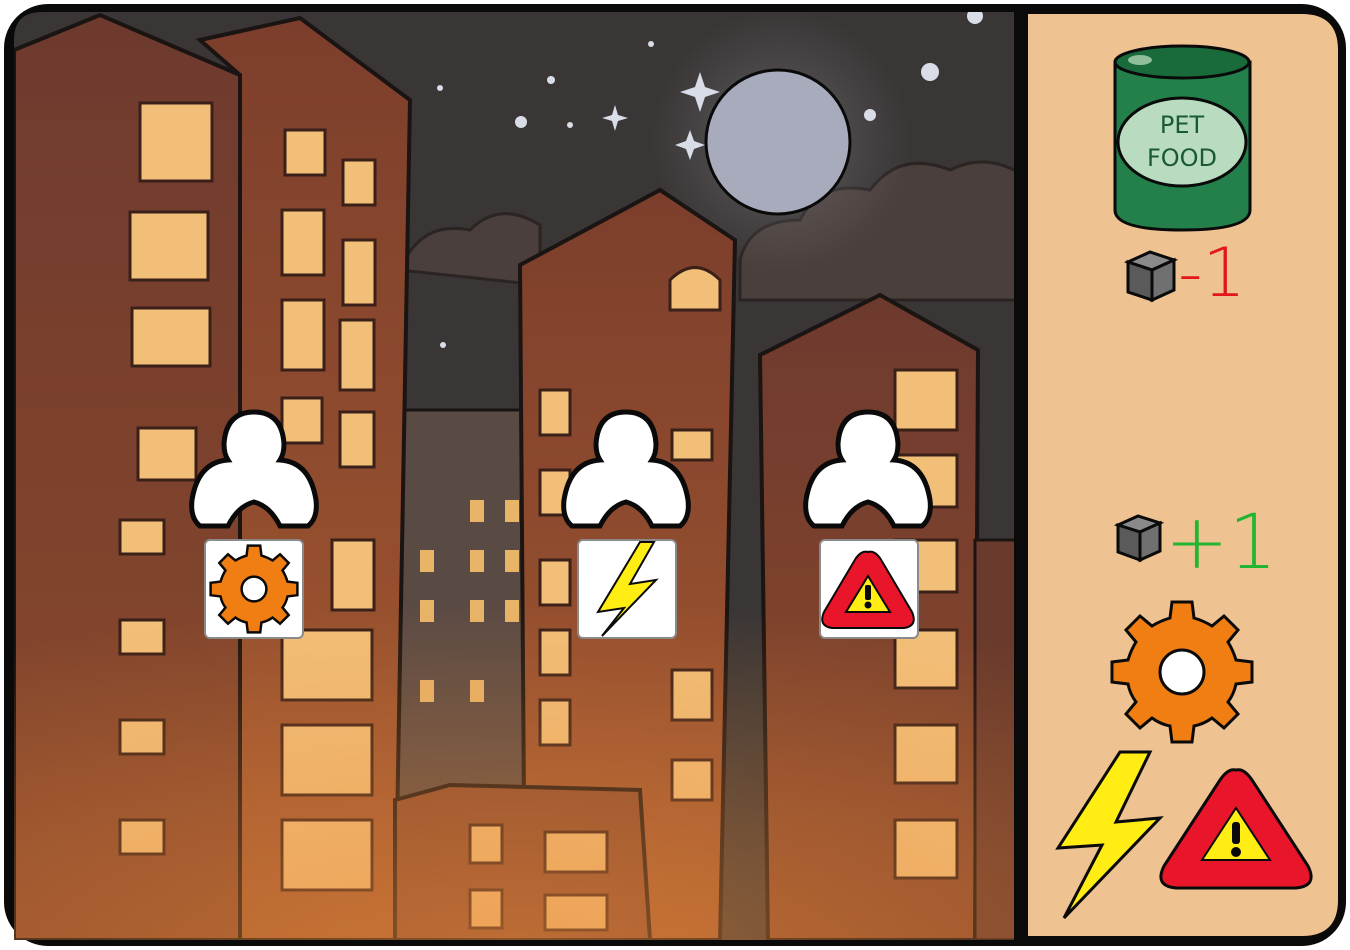 The width and height of the screenshot is (1350, 950). Describe the element at coordinates (1221, 541) in the screenshot. I see `gain-value: +1` at that location.